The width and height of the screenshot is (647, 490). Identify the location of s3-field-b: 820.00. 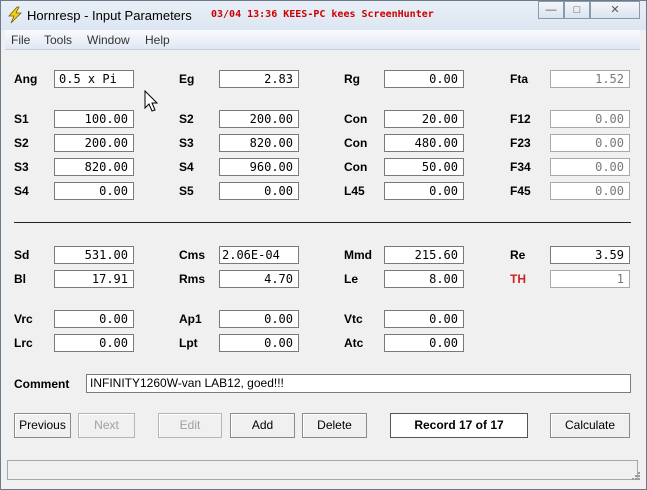
(94, 167).